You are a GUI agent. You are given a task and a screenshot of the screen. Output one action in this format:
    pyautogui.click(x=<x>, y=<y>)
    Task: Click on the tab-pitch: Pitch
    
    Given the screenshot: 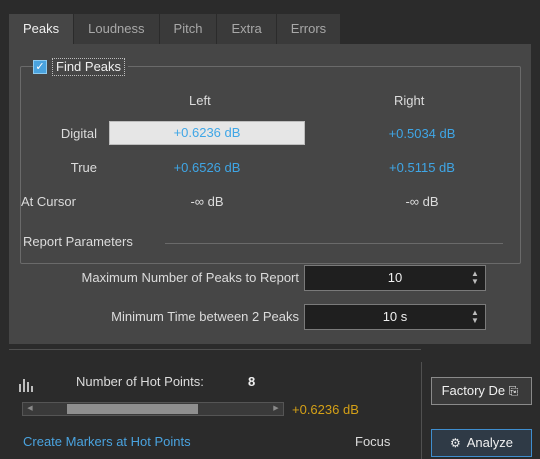 What is the action you would take?
    pyautogui.click(x=188, y=29)
    